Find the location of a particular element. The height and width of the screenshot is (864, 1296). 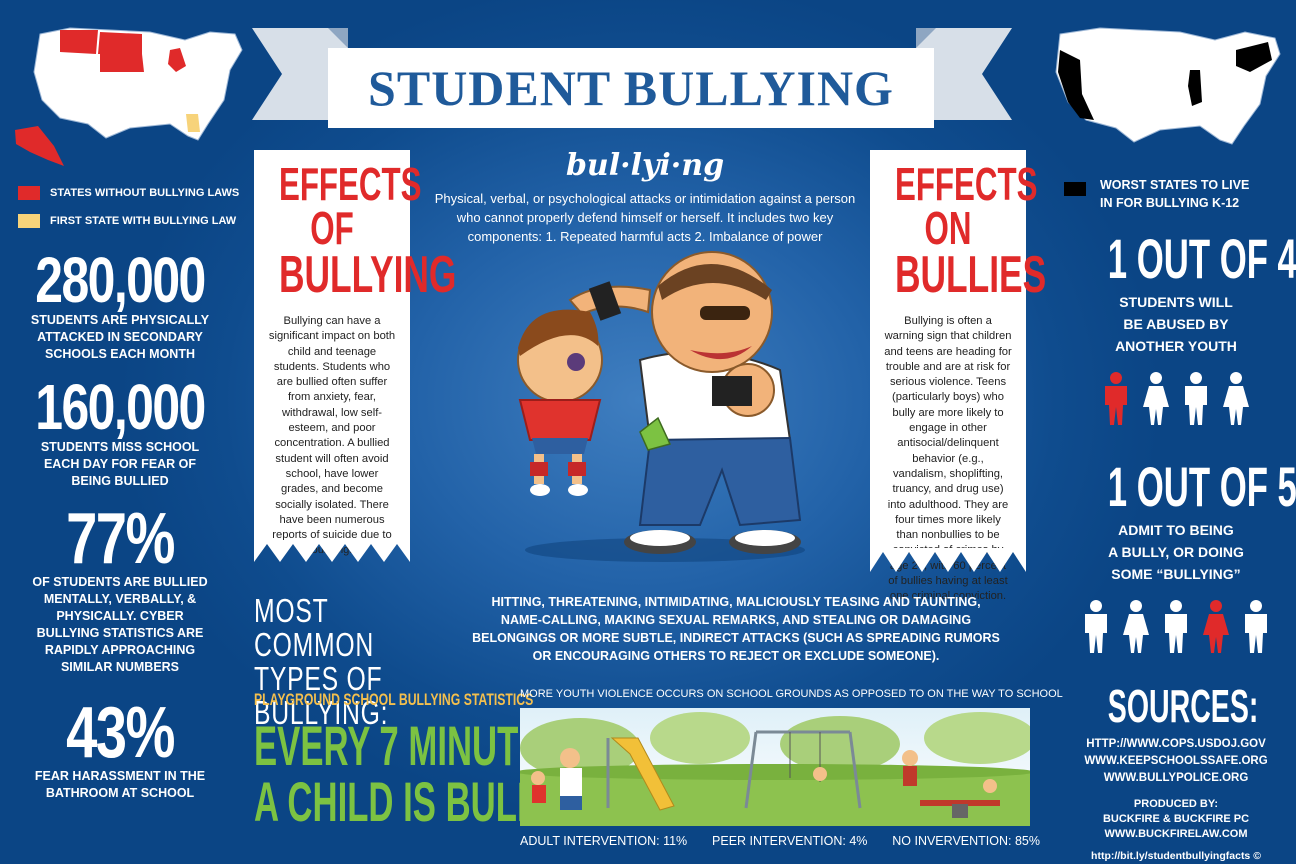

common-types-heading-line: MOST COMMON is located at coordinates (314, 627).